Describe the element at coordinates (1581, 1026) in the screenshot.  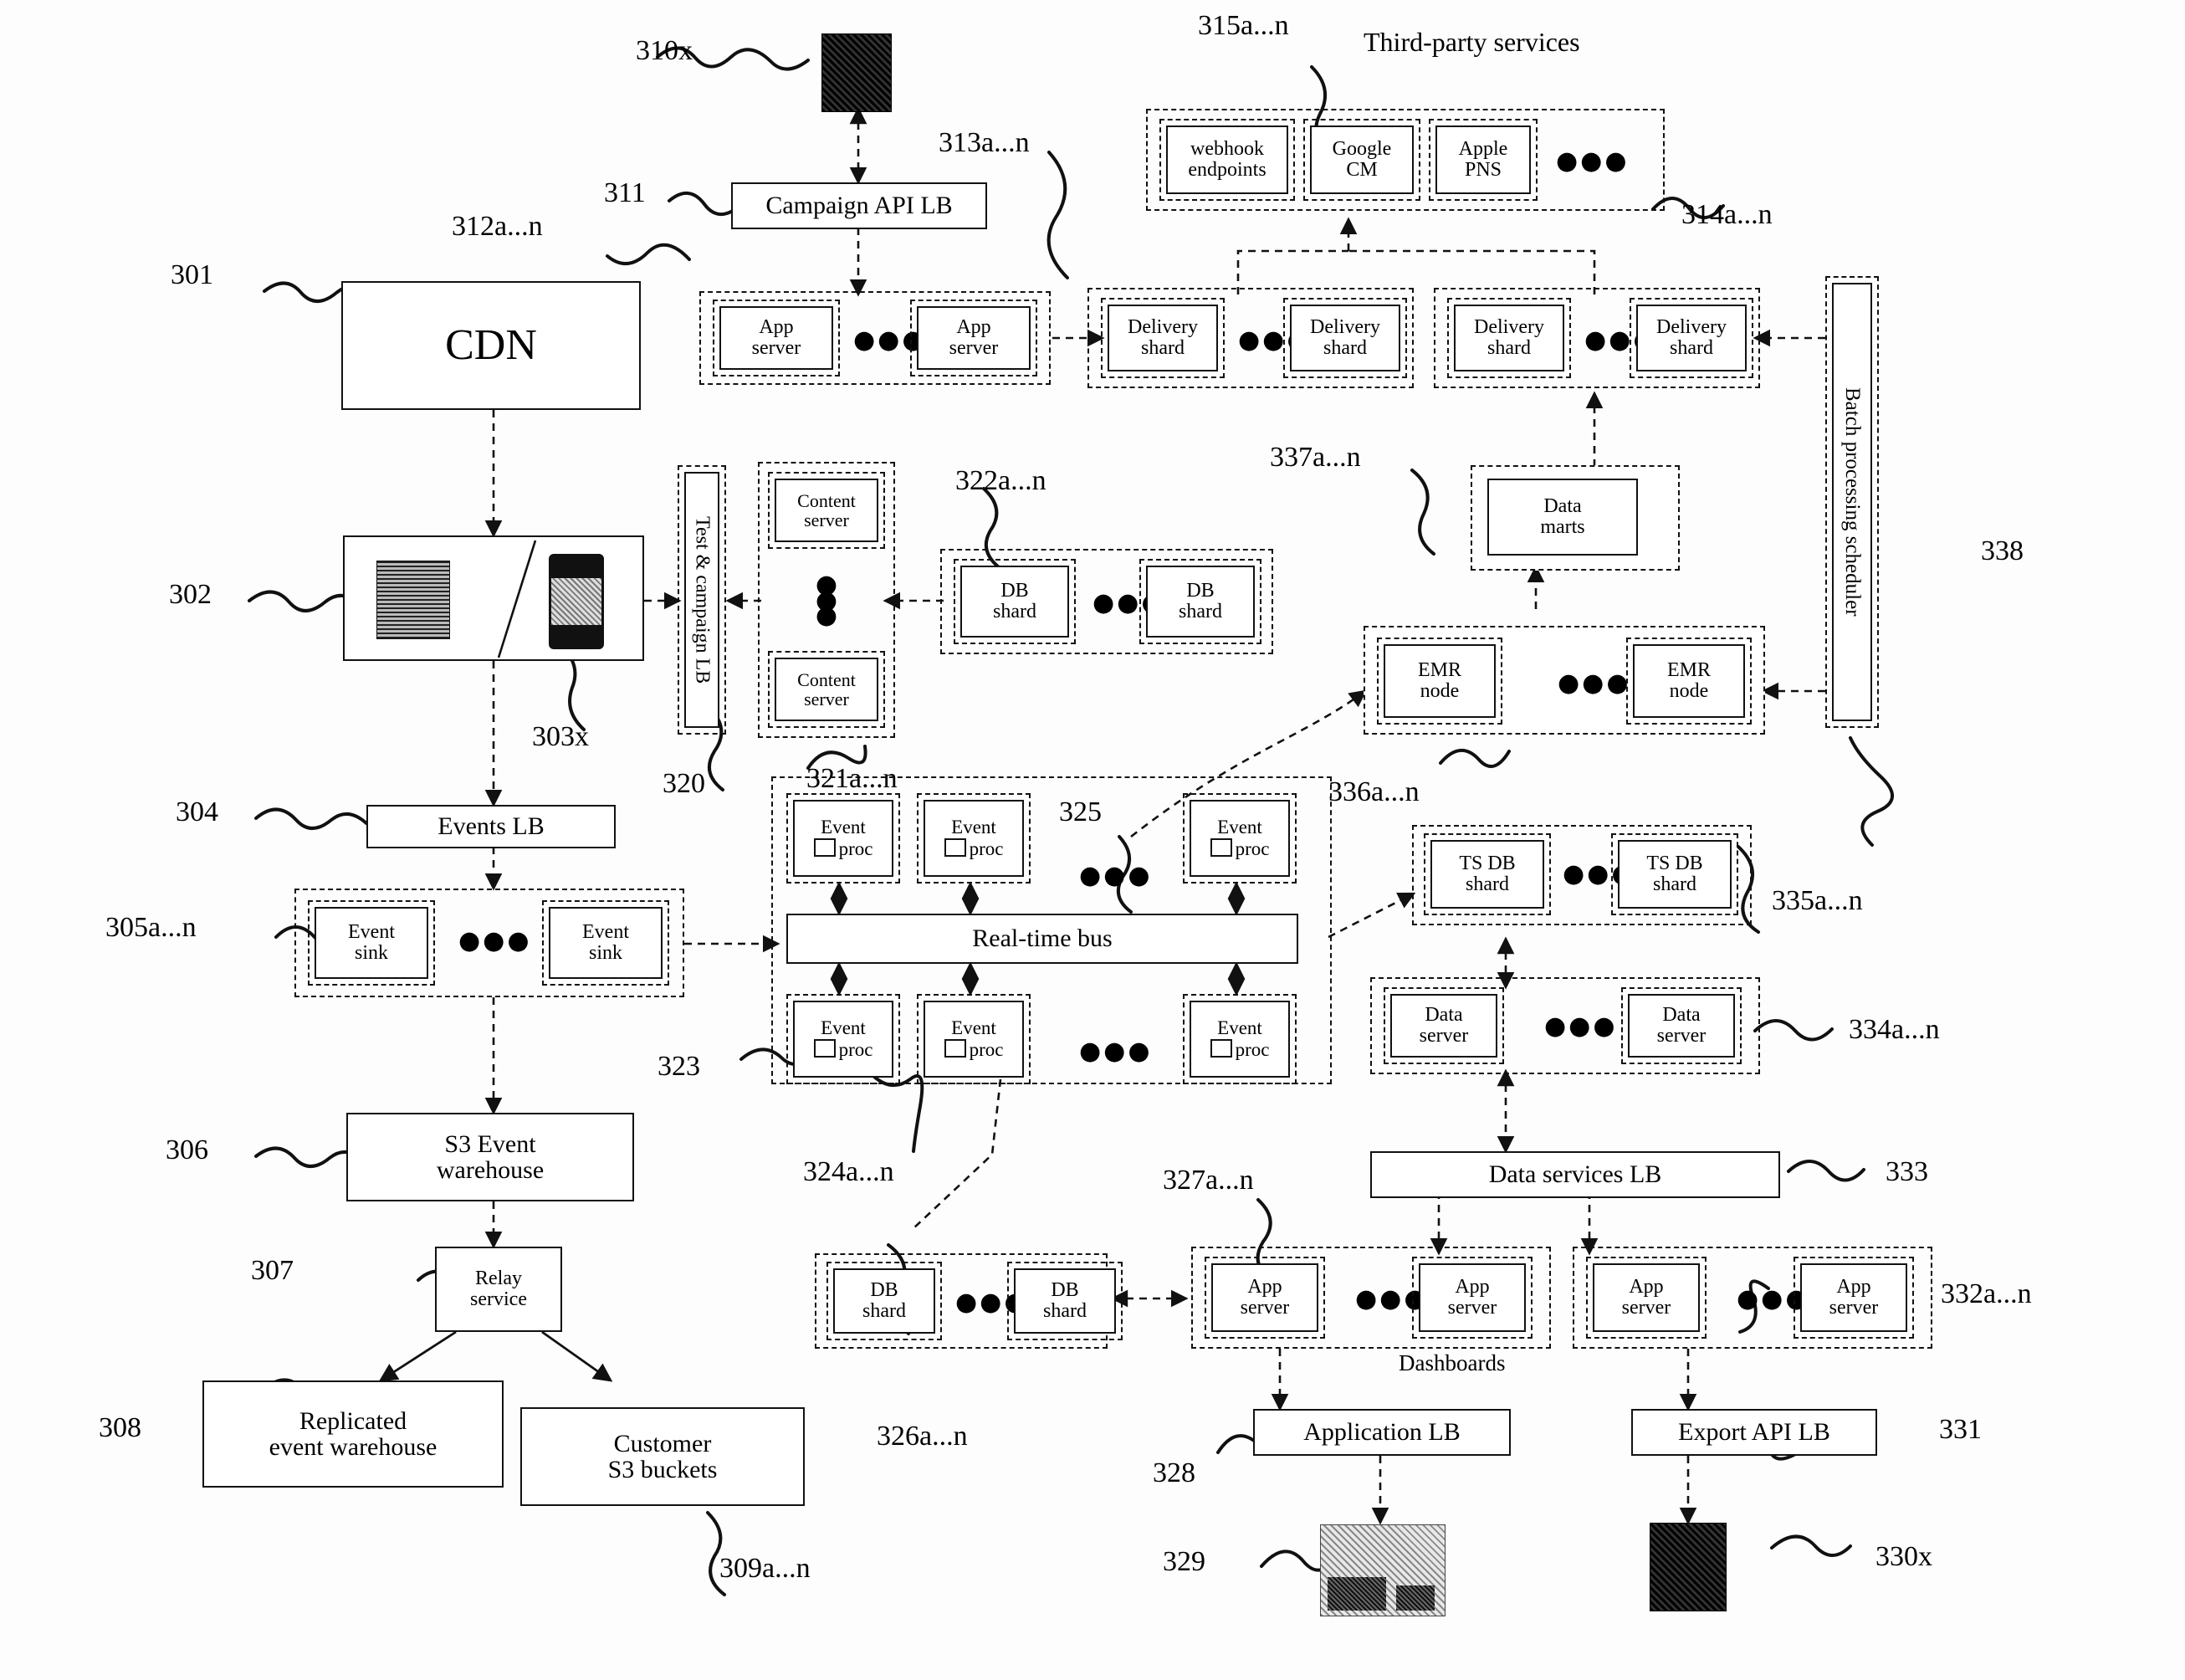
I see `data-servers-ellipsis: ●●●` at that location.